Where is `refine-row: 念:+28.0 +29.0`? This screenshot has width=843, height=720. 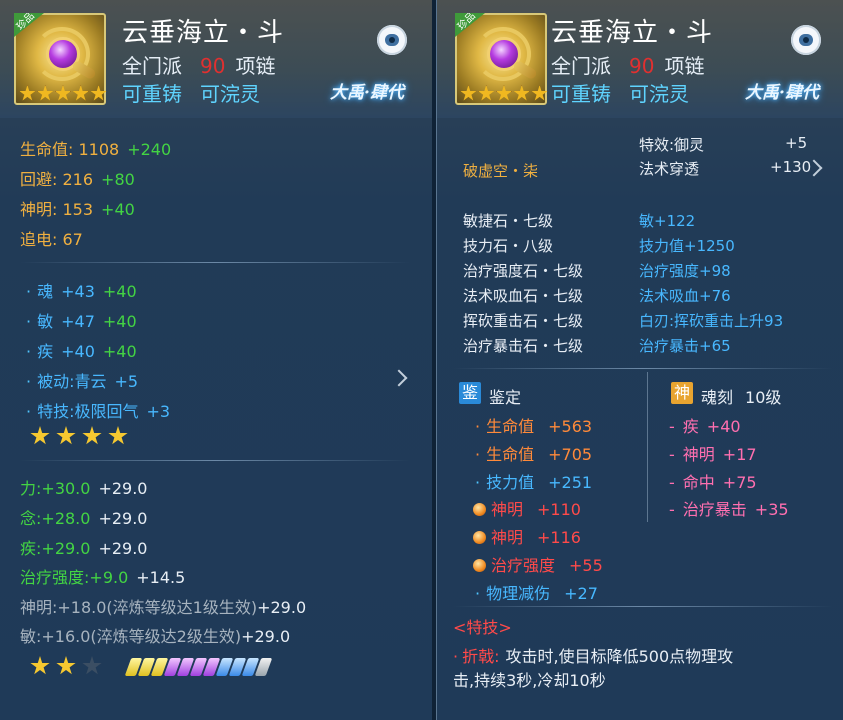 refine-row: 念:+28.0 +29.0 is located at coordinates (84, 518).